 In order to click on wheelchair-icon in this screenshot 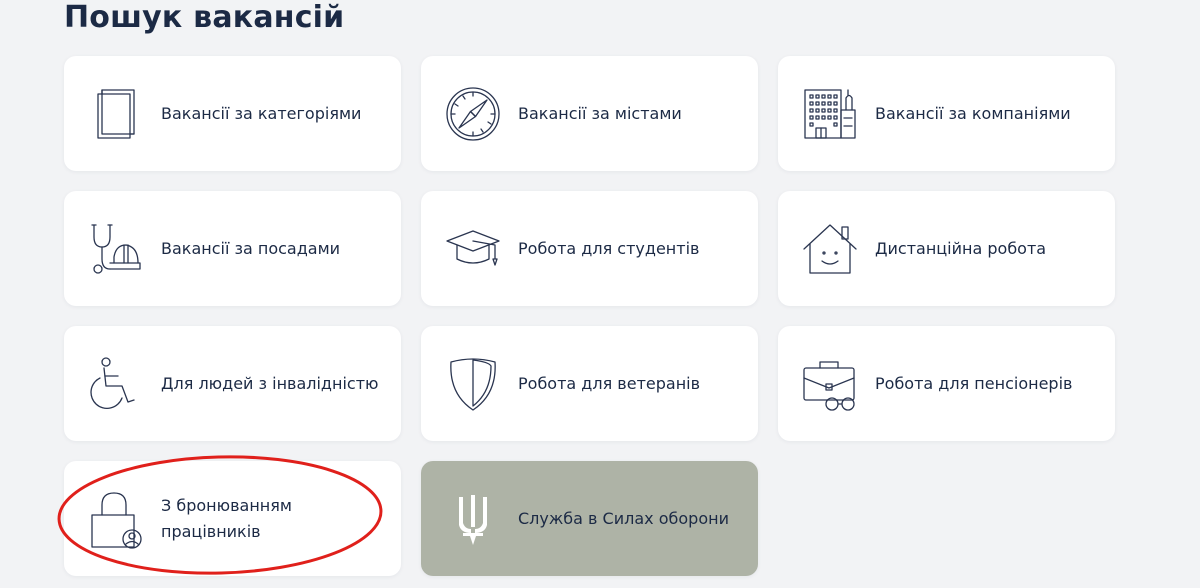, I will do `click(116, 384)`.